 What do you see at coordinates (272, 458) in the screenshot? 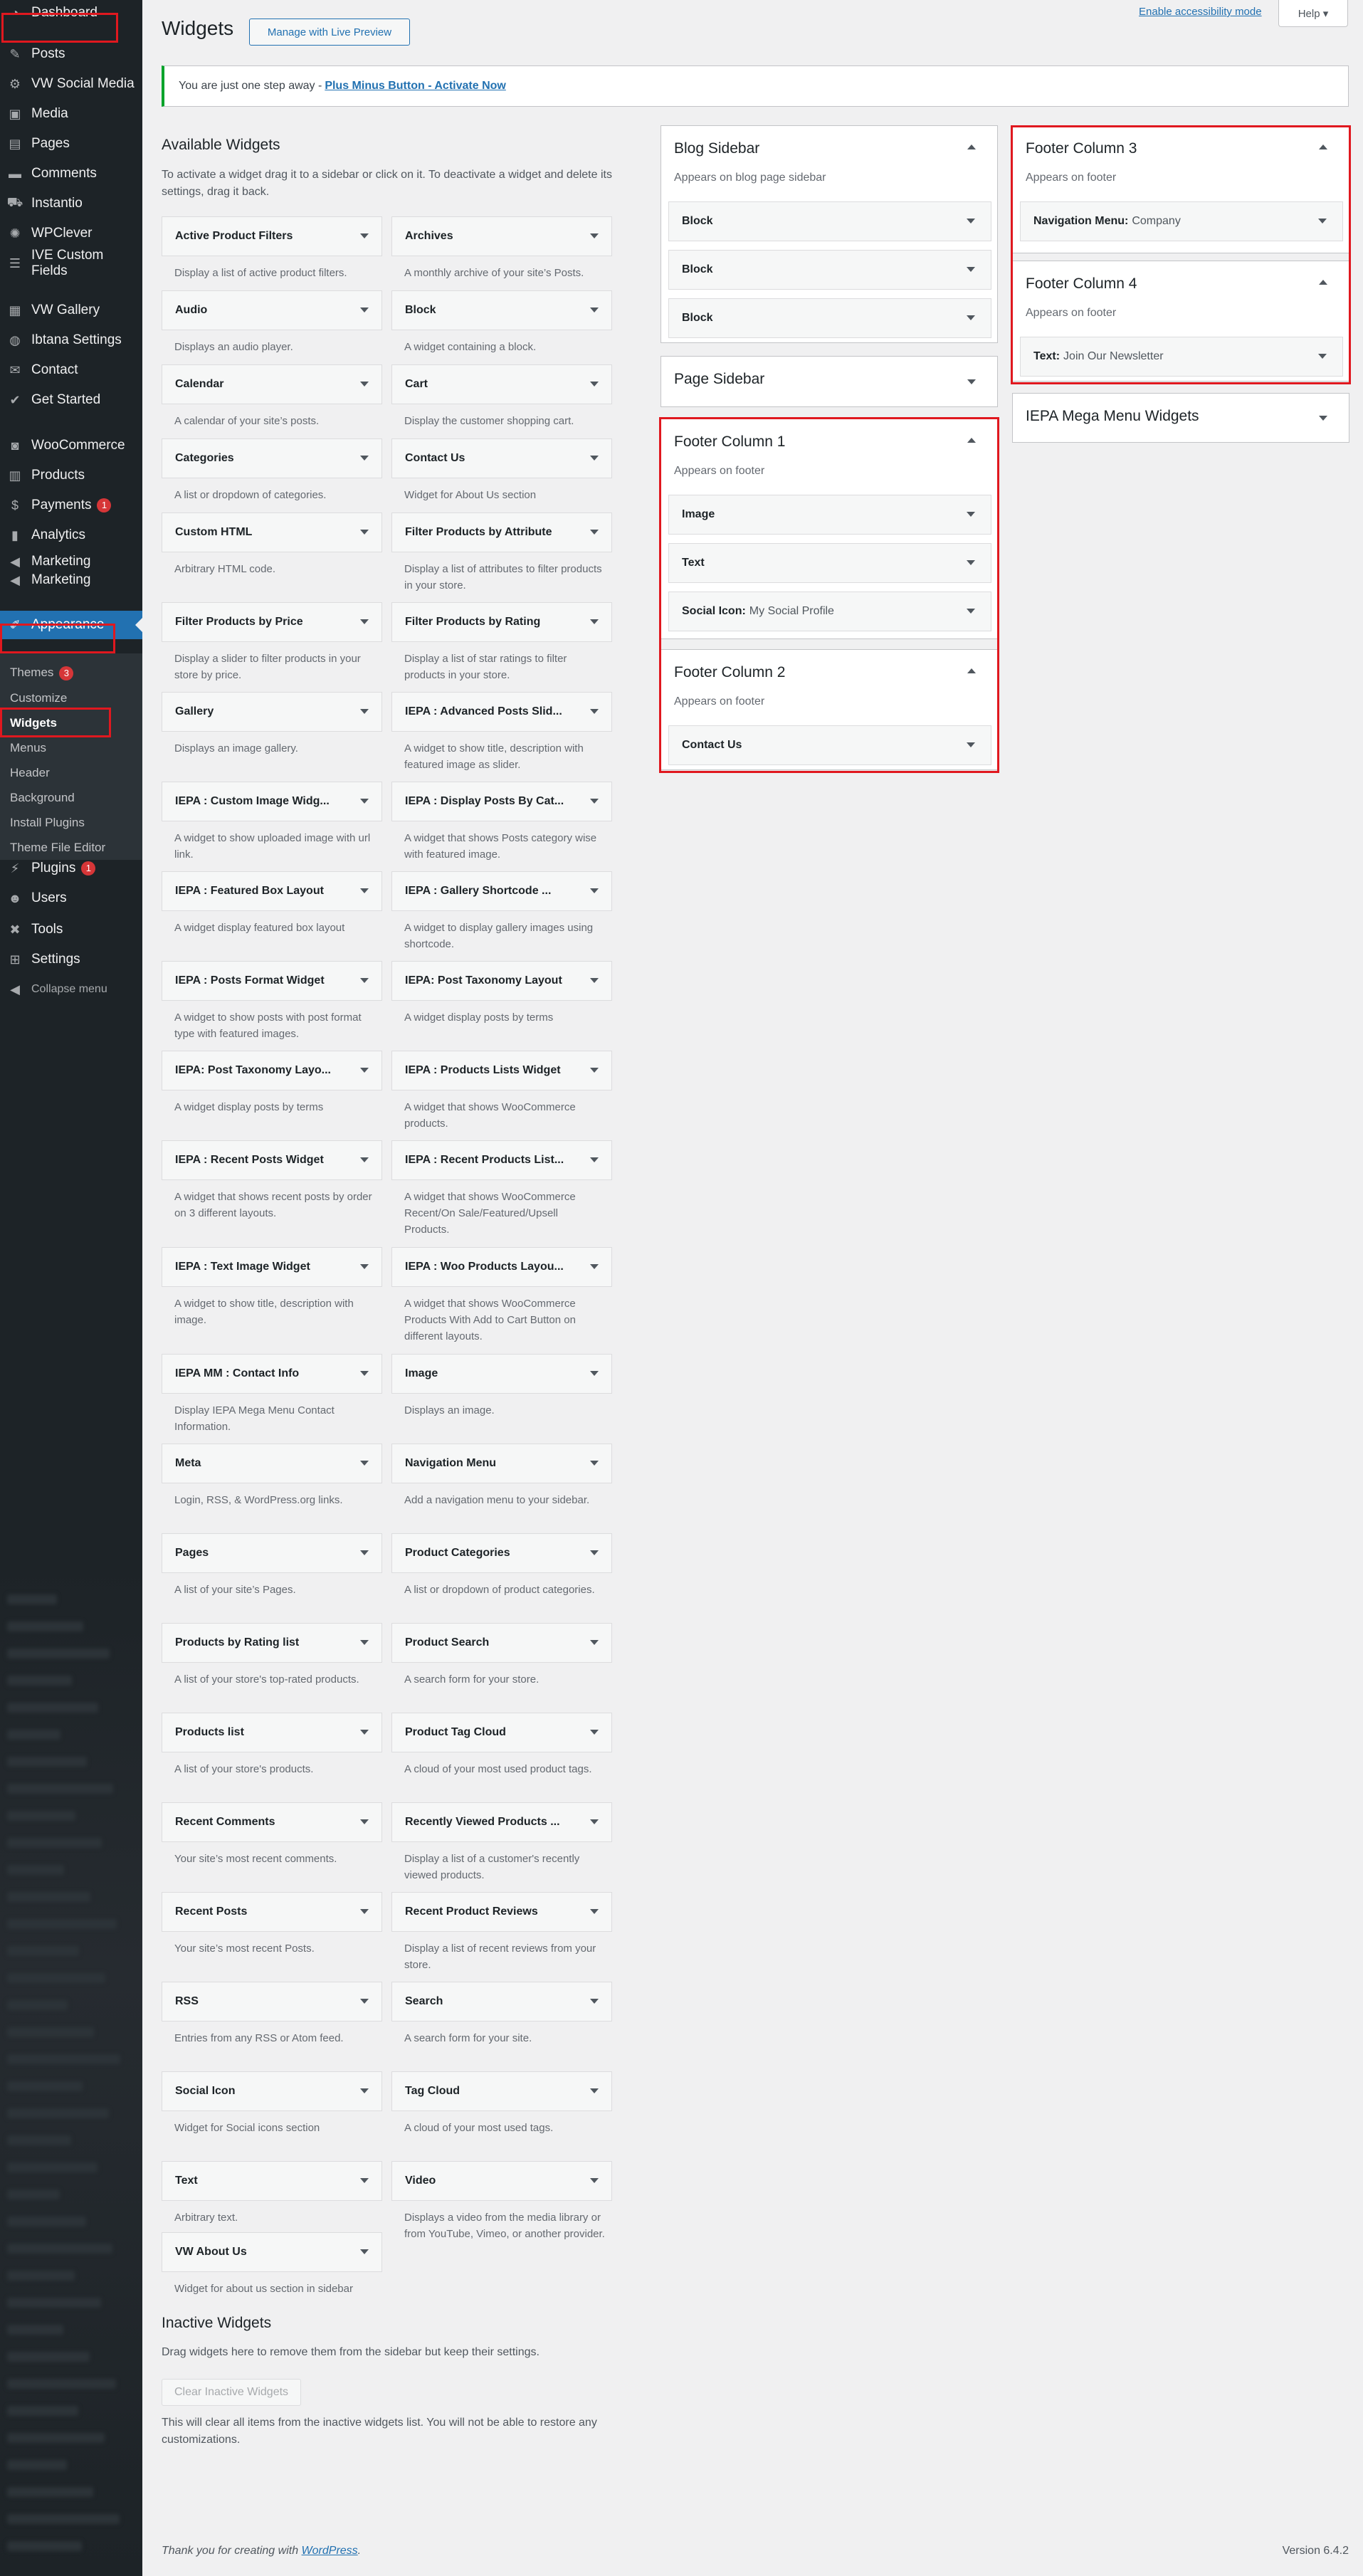
I see `widget-title-bar: Categories` at bounding box center [272, 458].